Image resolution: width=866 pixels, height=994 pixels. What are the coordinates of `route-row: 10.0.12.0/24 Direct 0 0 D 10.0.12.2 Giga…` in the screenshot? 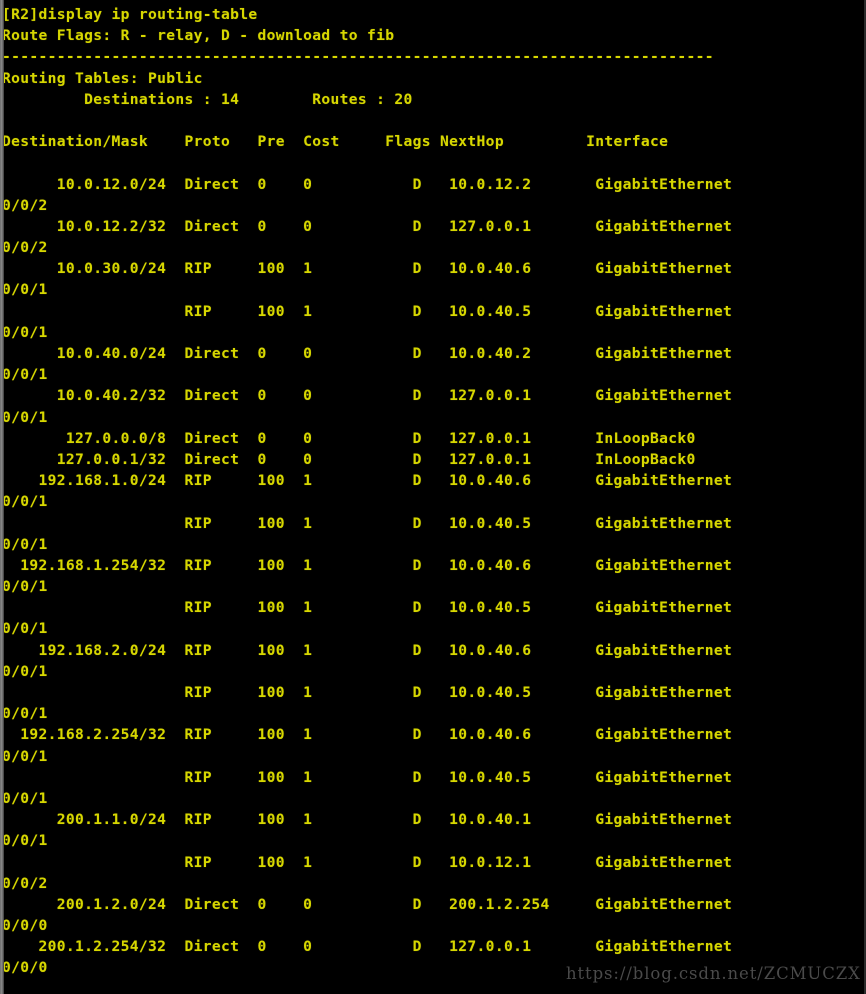 It's located at (367, 184).